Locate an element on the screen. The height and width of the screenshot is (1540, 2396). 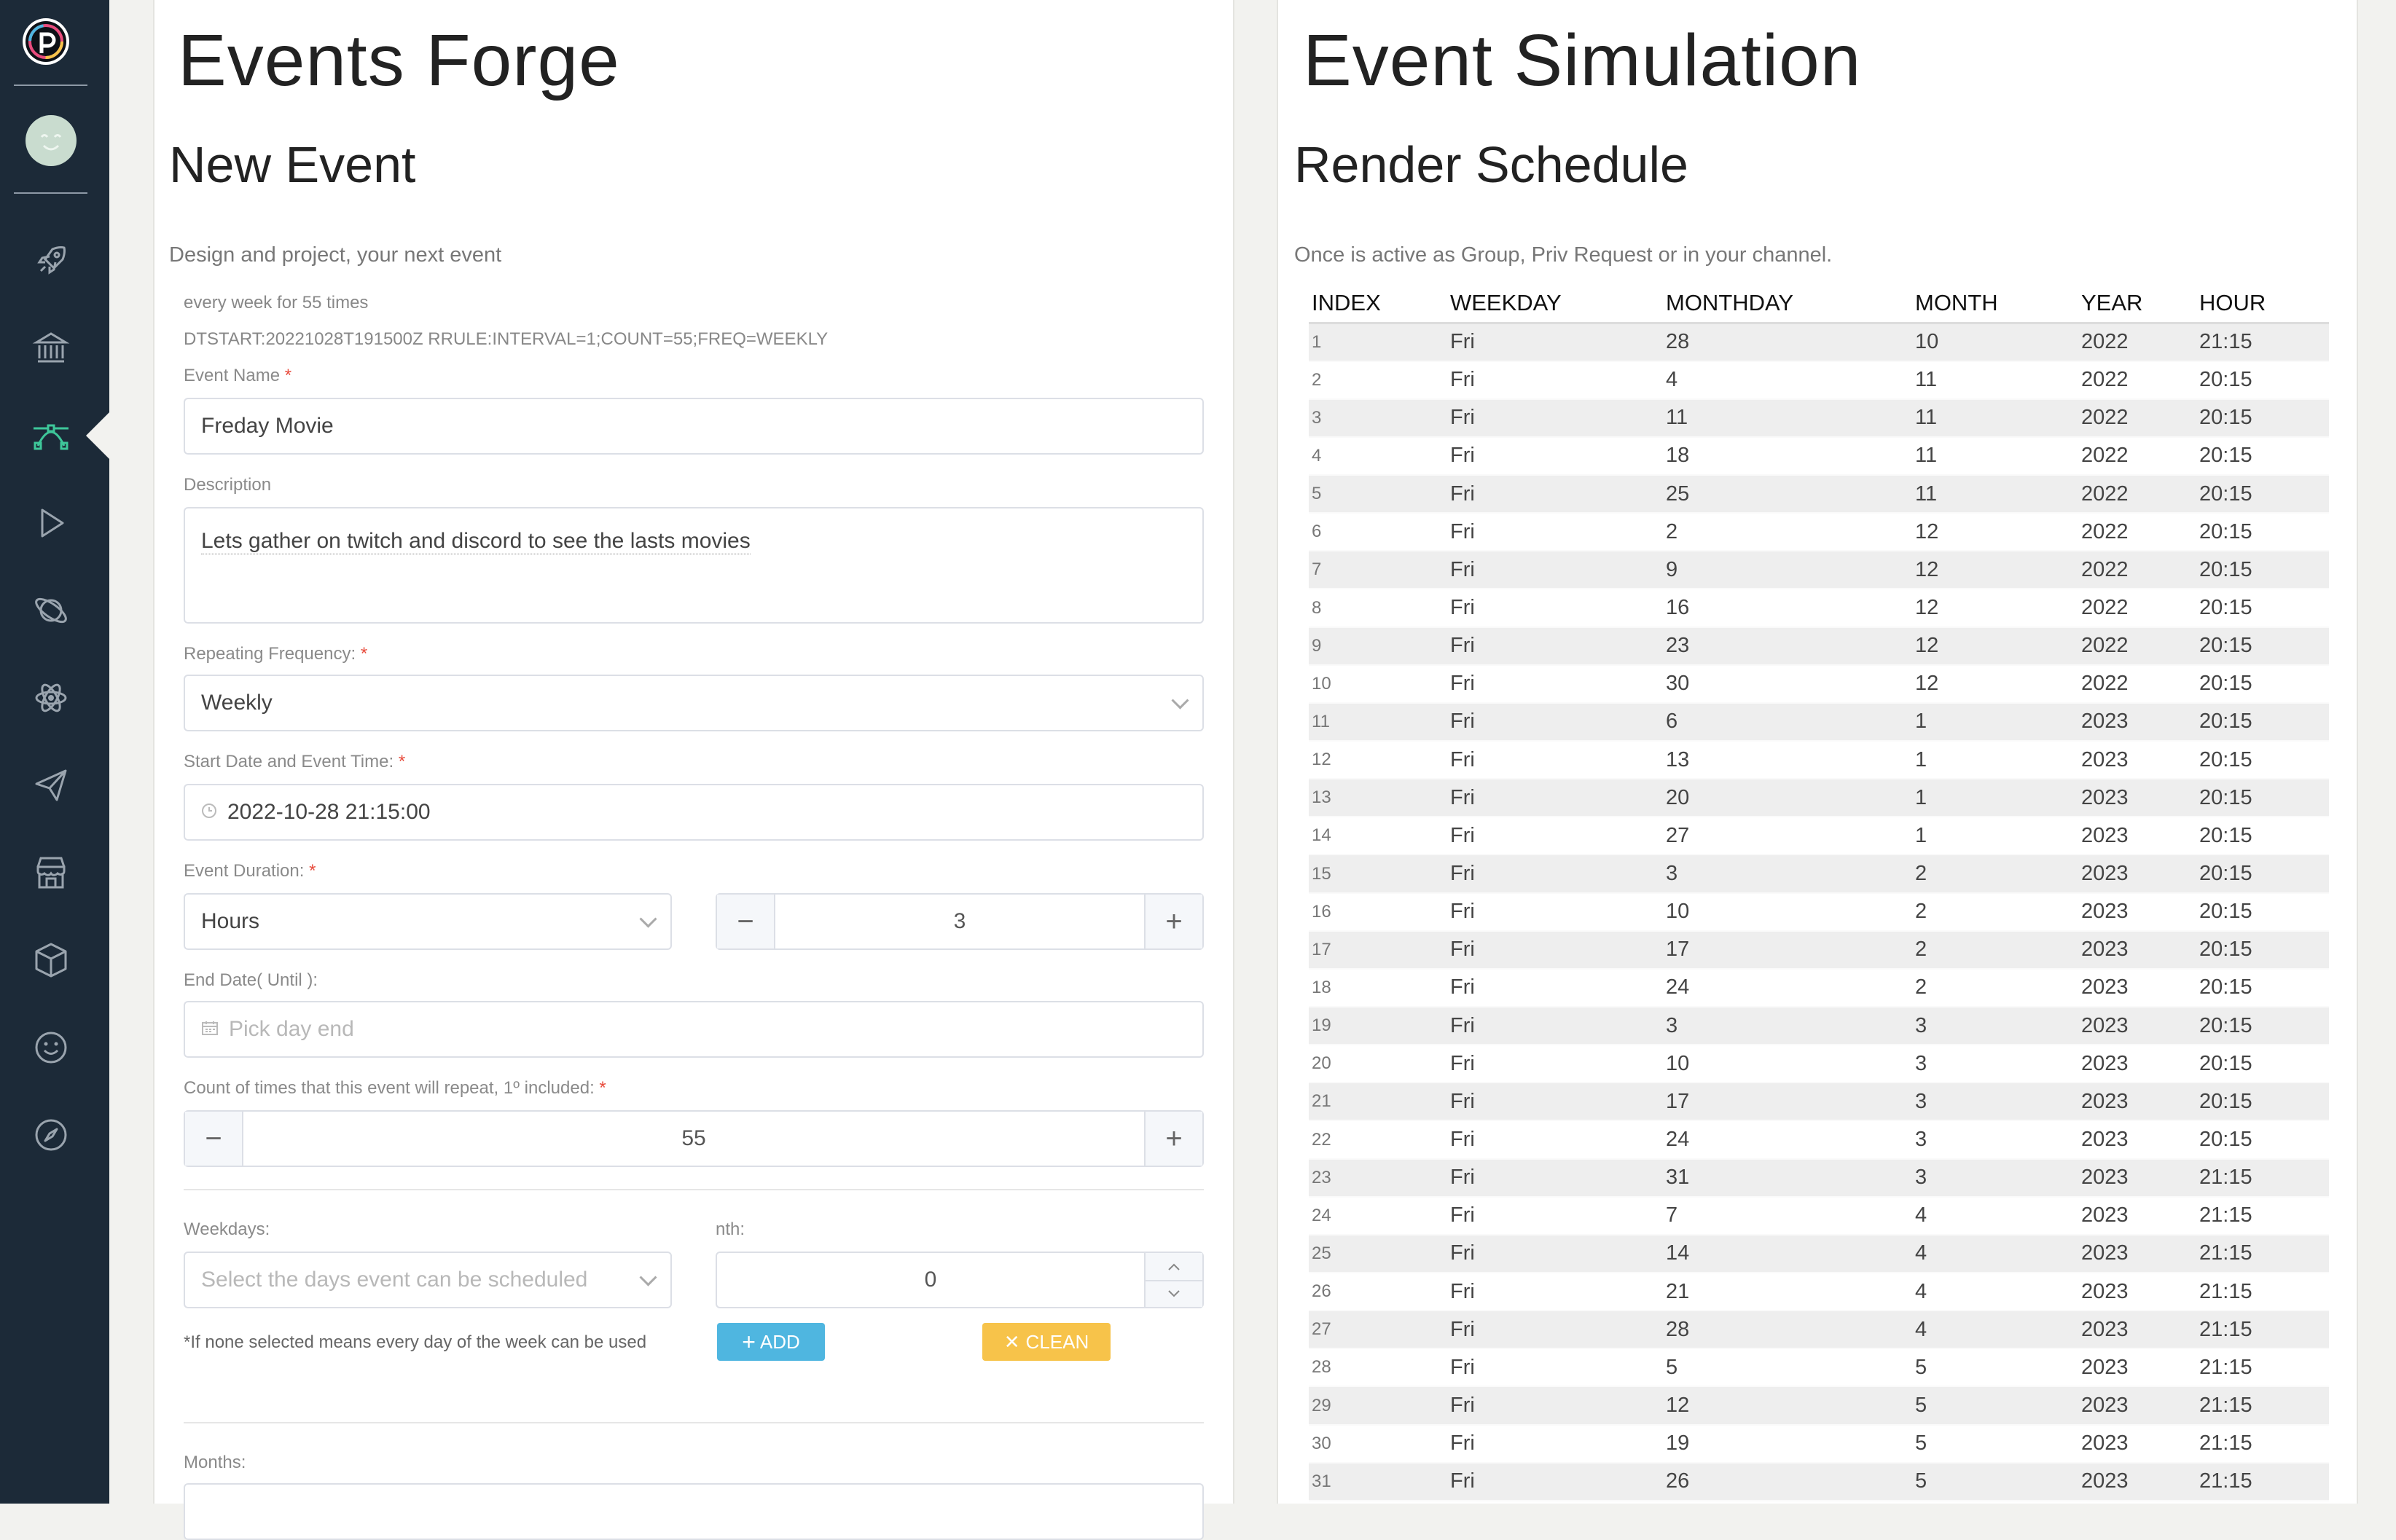
bezier-icon is located at coordinates (51, 435).